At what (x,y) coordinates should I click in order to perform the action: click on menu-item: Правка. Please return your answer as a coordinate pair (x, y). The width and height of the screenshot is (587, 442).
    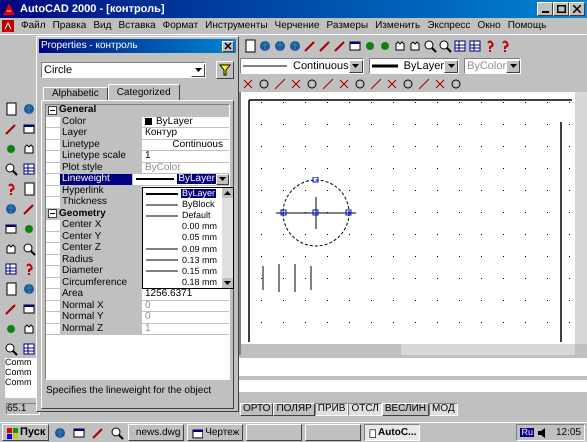
    Looking at the image, I should click on (69, 26).